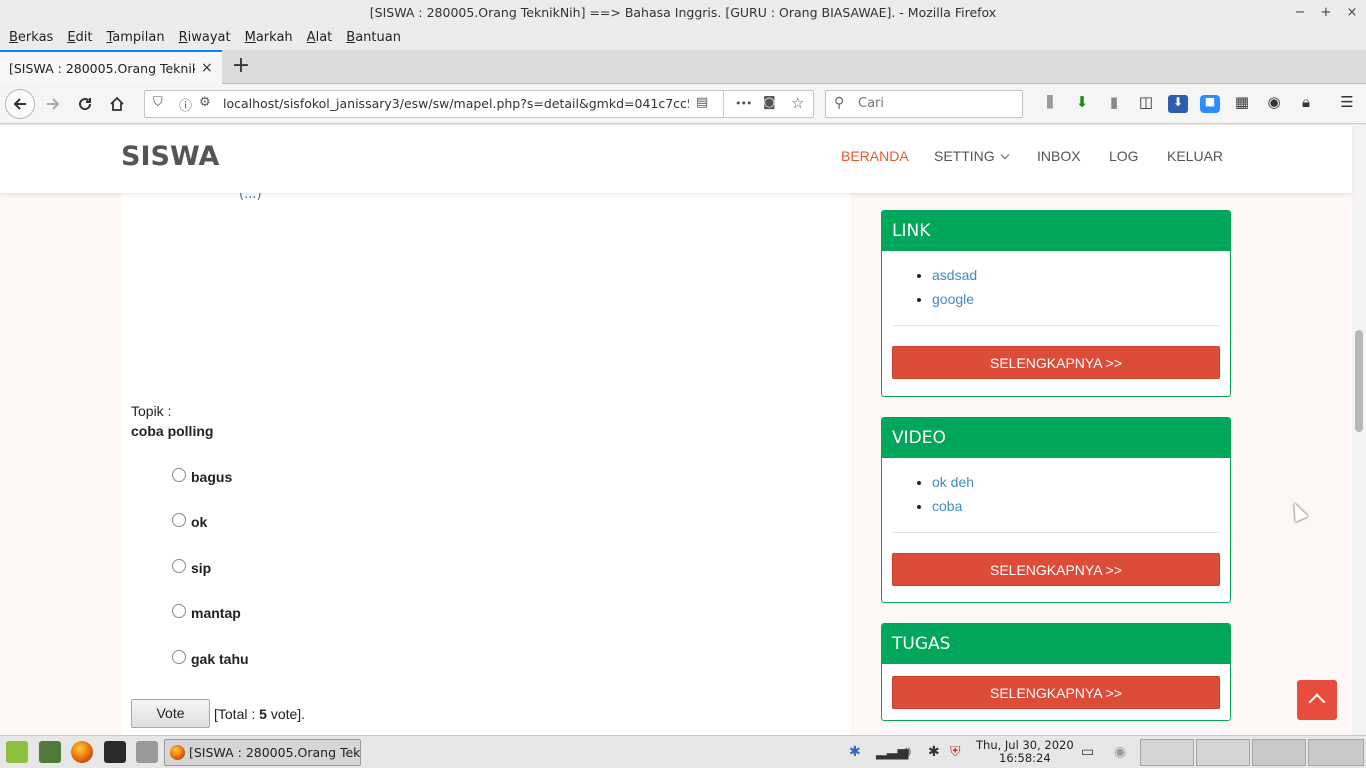 The height and width of the screenshot is (768, 1366). I want to click on terminal-icon, so click(115, 752).